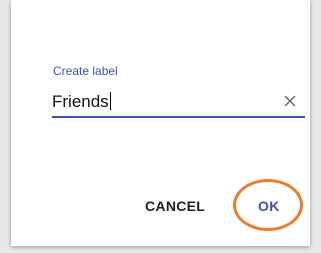  I want to click on label-name-input: Friends, so click(81, 102).